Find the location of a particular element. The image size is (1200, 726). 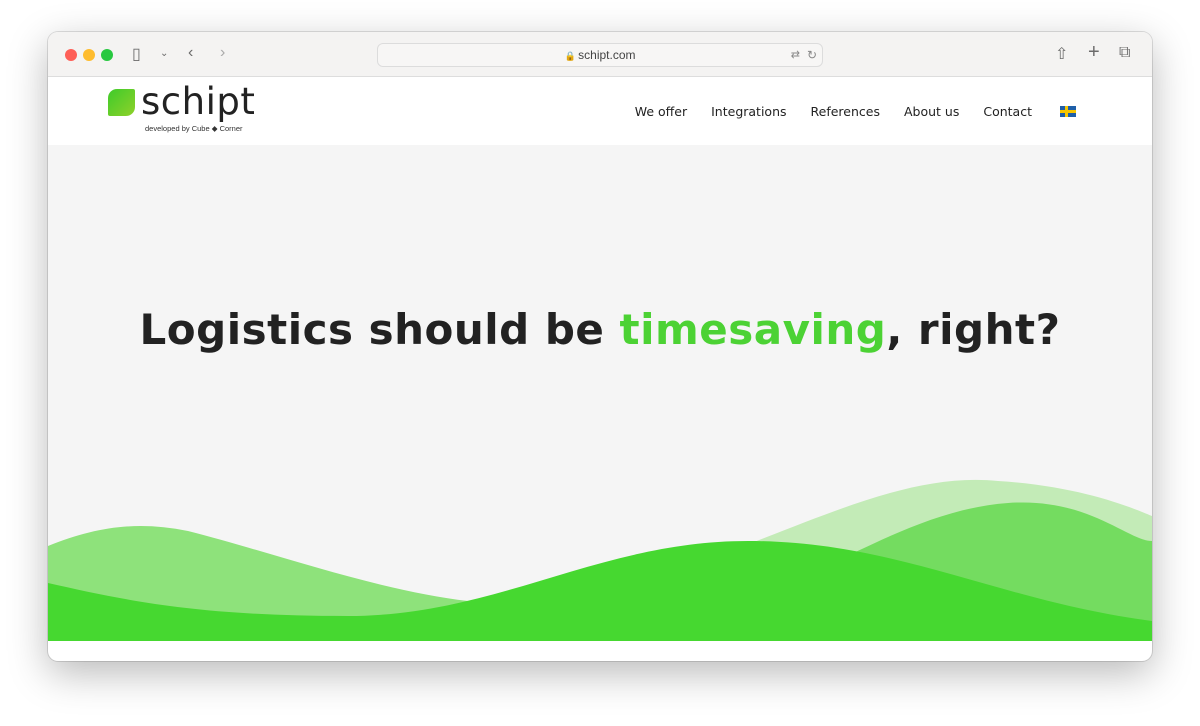

url-text: schipt.com is located at coordinates (607, 55).